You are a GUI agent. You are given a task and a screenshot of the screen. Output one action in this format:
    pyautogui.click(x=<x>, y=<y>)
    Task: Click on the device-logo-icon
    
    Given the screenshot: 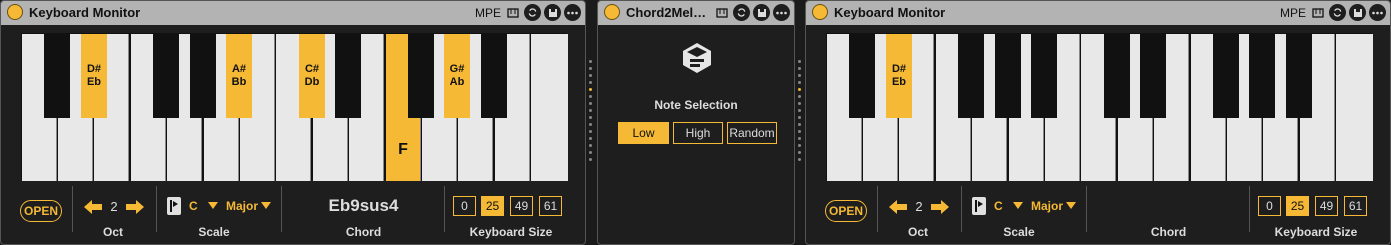 What is the action you would take?
    pyautogui.click(x=697, y=58)
    